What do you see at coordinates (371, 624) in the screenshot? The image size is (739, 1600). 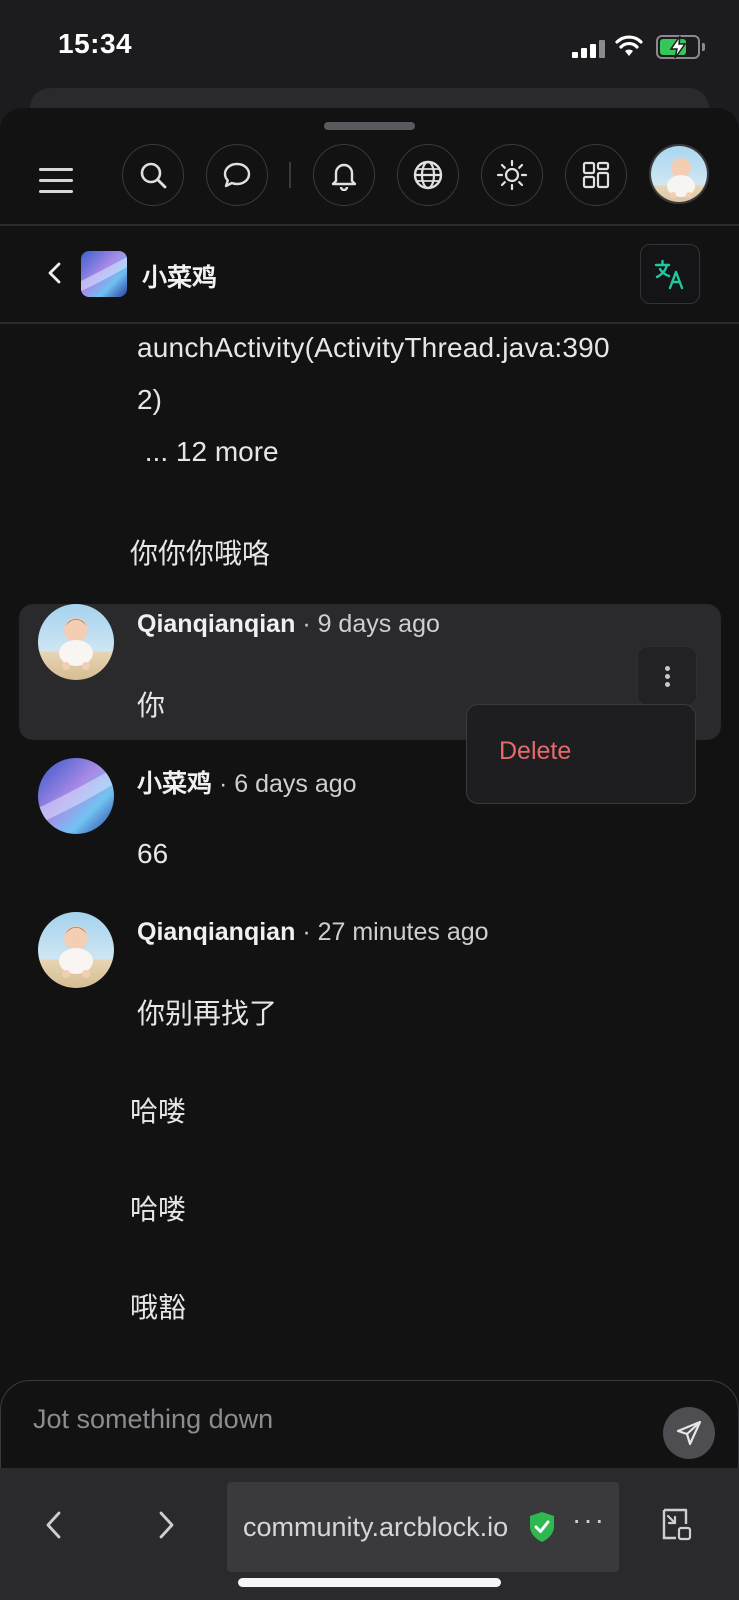 I see `message-time: · 9 days ago` at bounding box center [371, 624].